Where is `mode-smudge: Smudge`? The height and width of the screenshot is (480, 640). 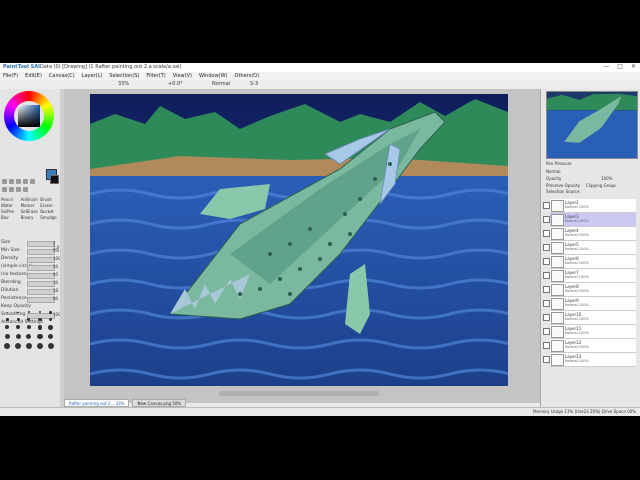 mode-smudge: Smudge is located at coordinates (49, 217).